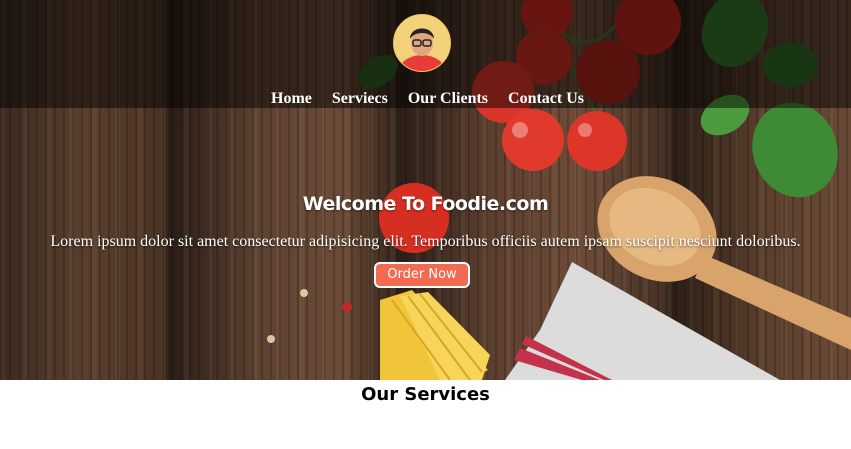 The height and width of the screenshot is (449, 851). What do you see at coordinates (435, 335) in the screenshot?
I see `spaghetti` at bounding box center [435, 335].